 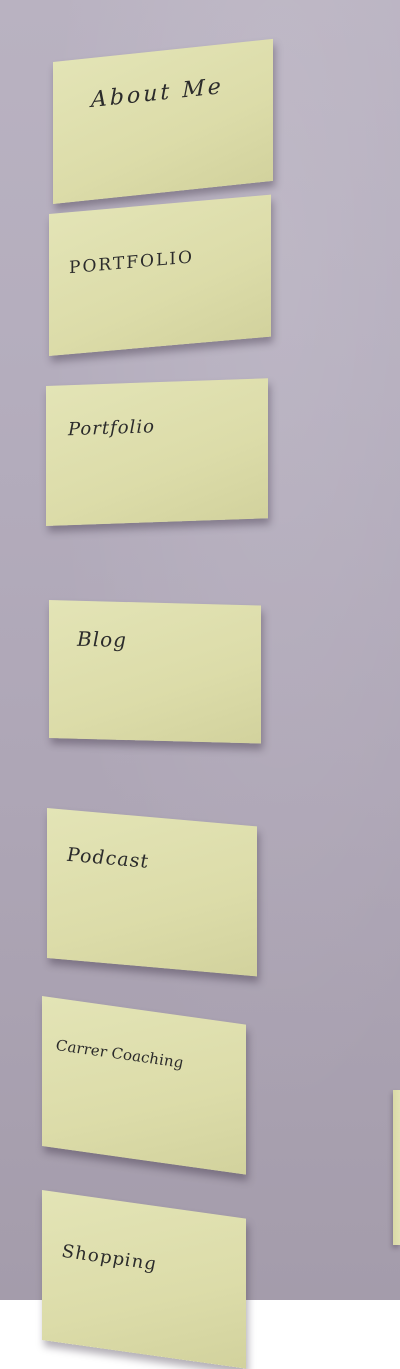 What do you see at coordinates (120, 1053) in the screenshot?
I see `note-label: Carrer Coaching` at bounding box center [120, 1053].